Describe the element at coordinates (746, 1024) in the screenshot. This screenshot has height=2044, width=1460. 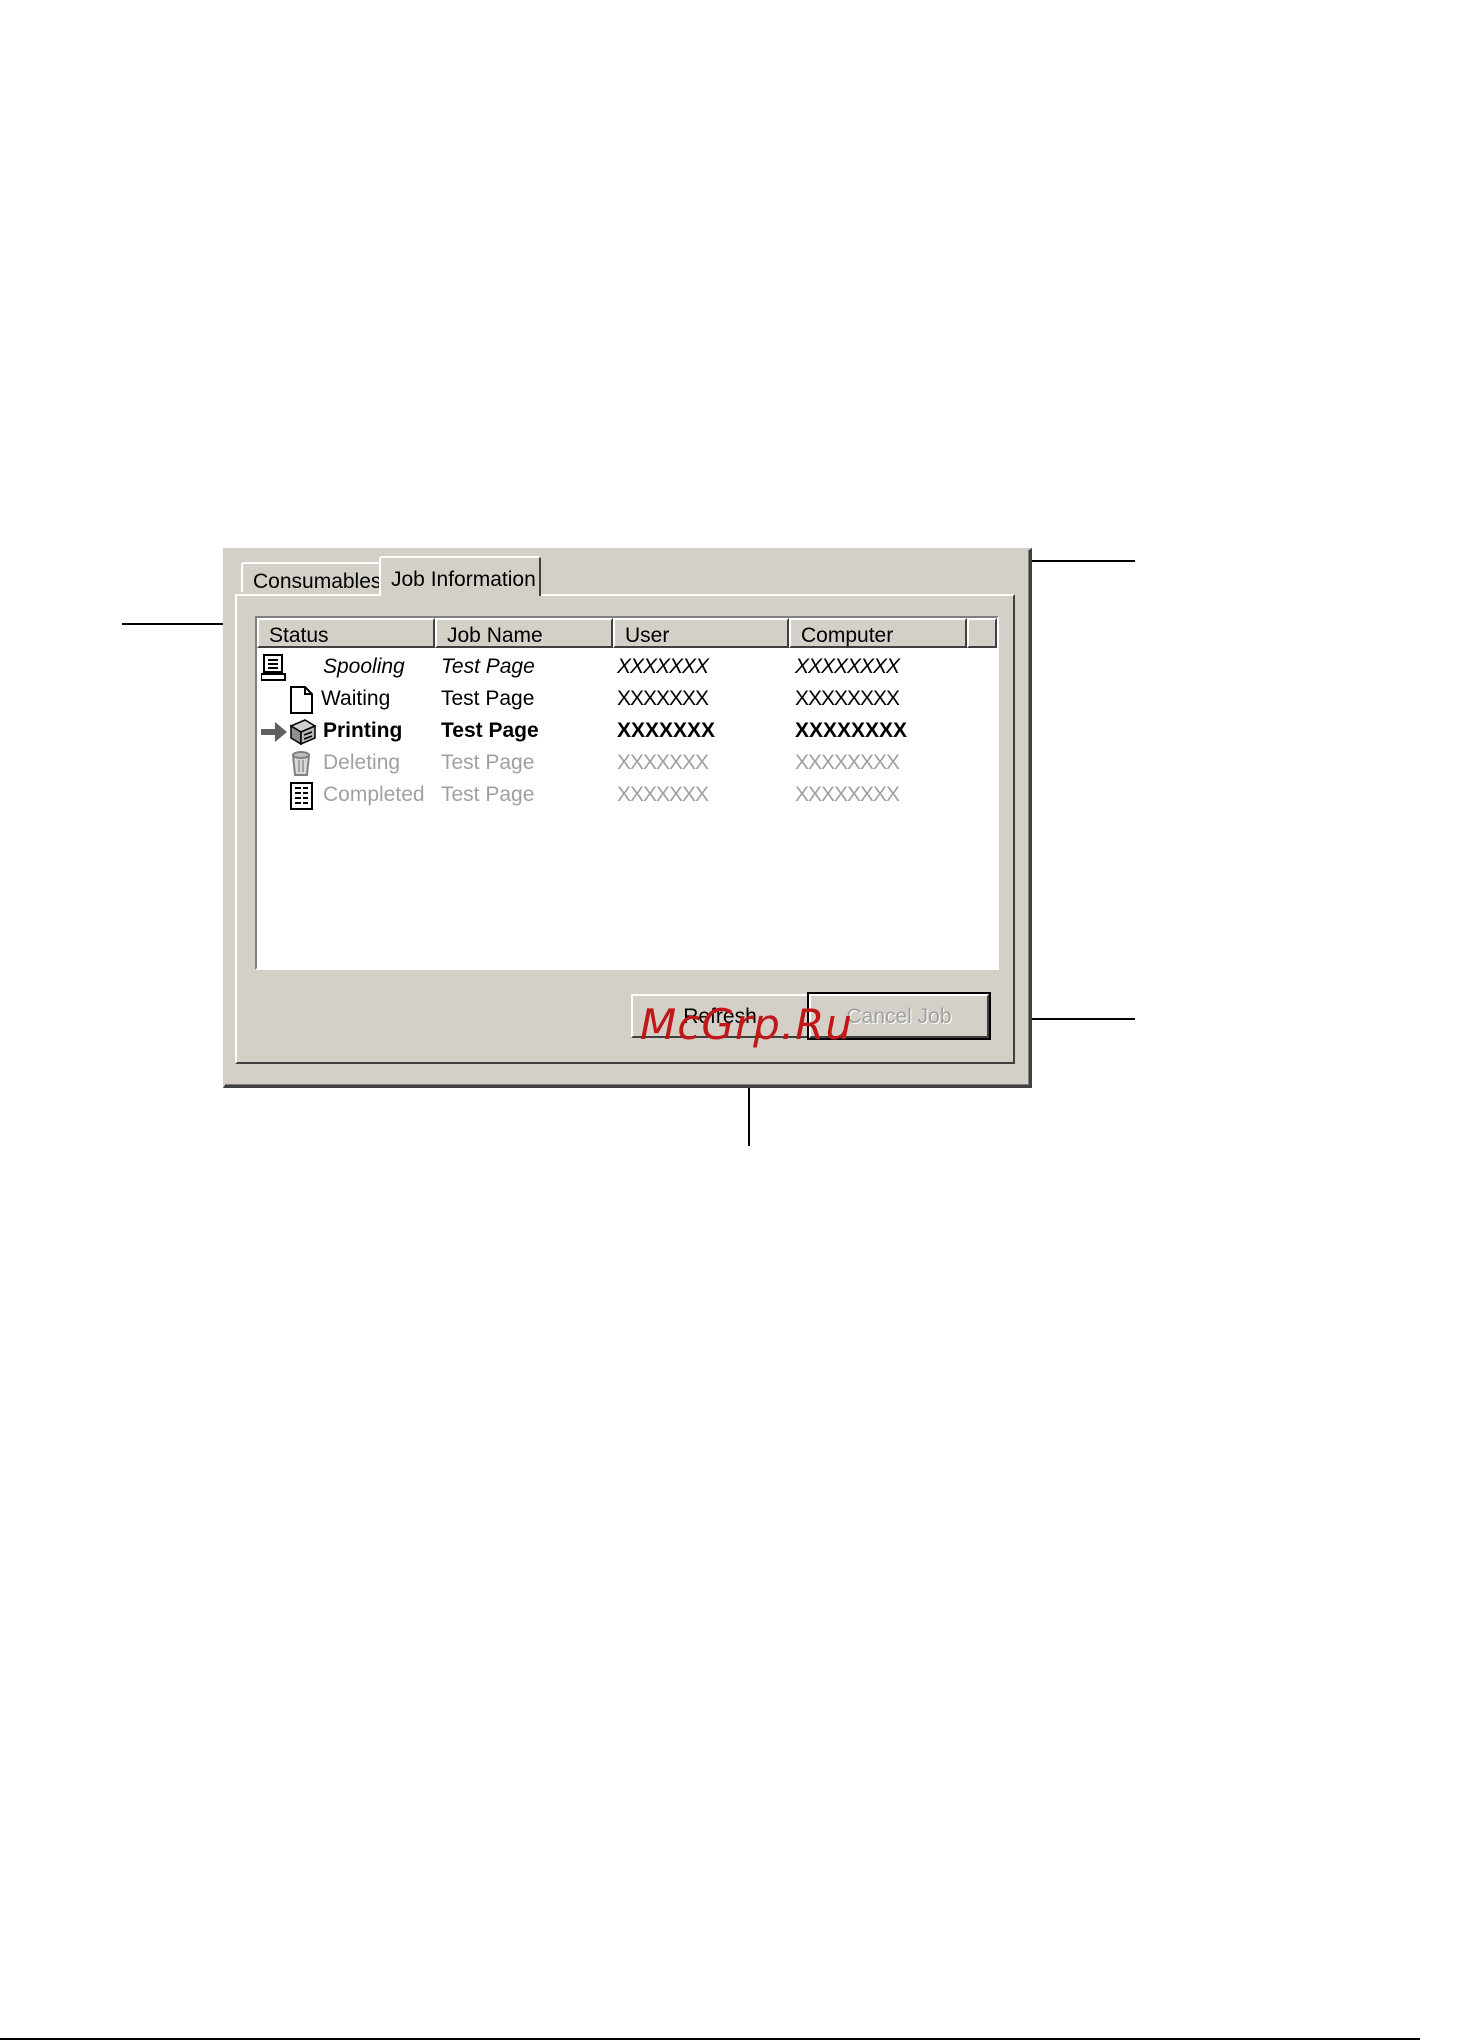
I see `watermark-text: McGrp.Ru` at that location.